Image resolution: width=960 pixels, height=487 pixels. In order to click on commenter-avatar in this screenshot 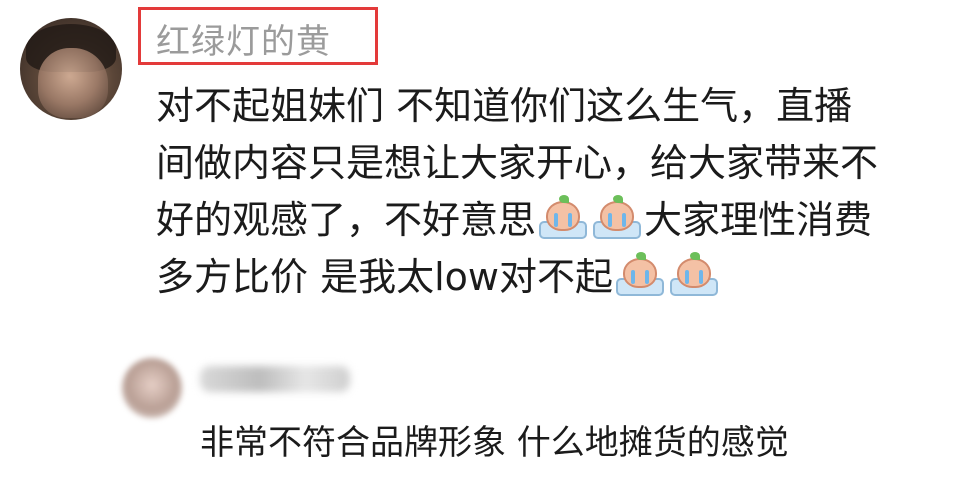, I will do `click(71, 69)`.